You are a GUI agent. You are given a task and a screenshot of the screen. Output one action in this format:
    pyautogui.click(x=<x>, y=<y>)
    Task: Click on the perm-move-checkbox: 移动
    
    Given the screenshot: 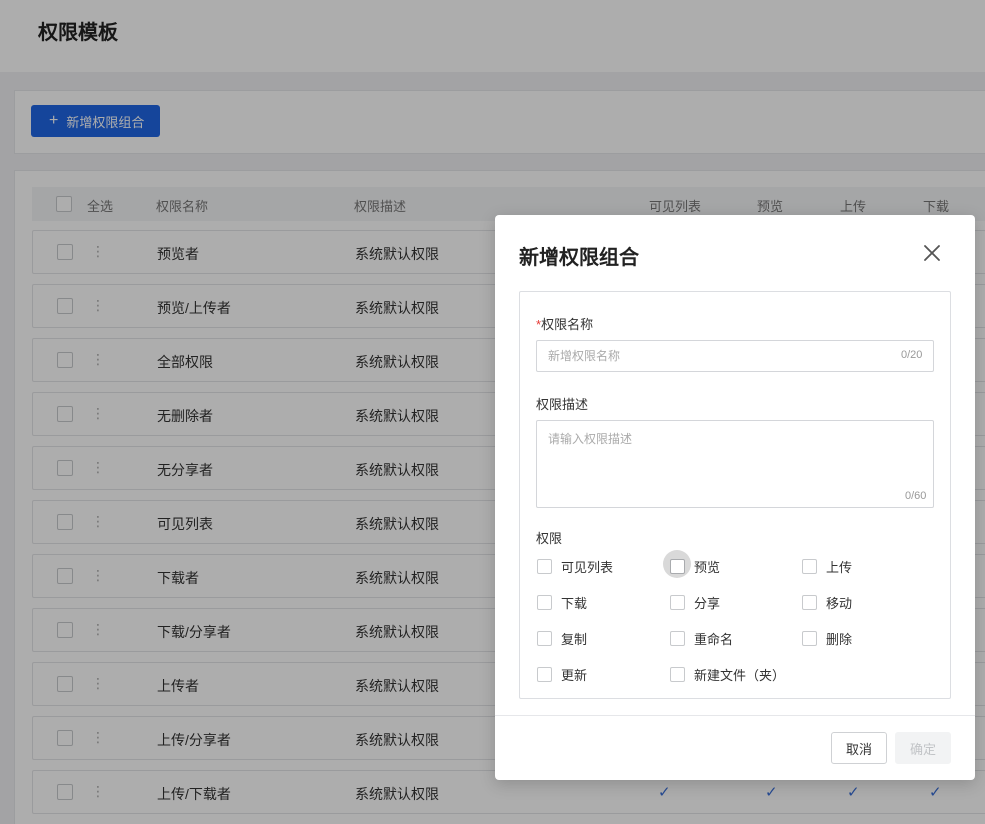 What is the action you would take?
    pyautogui.click(x=827, y=602)
    